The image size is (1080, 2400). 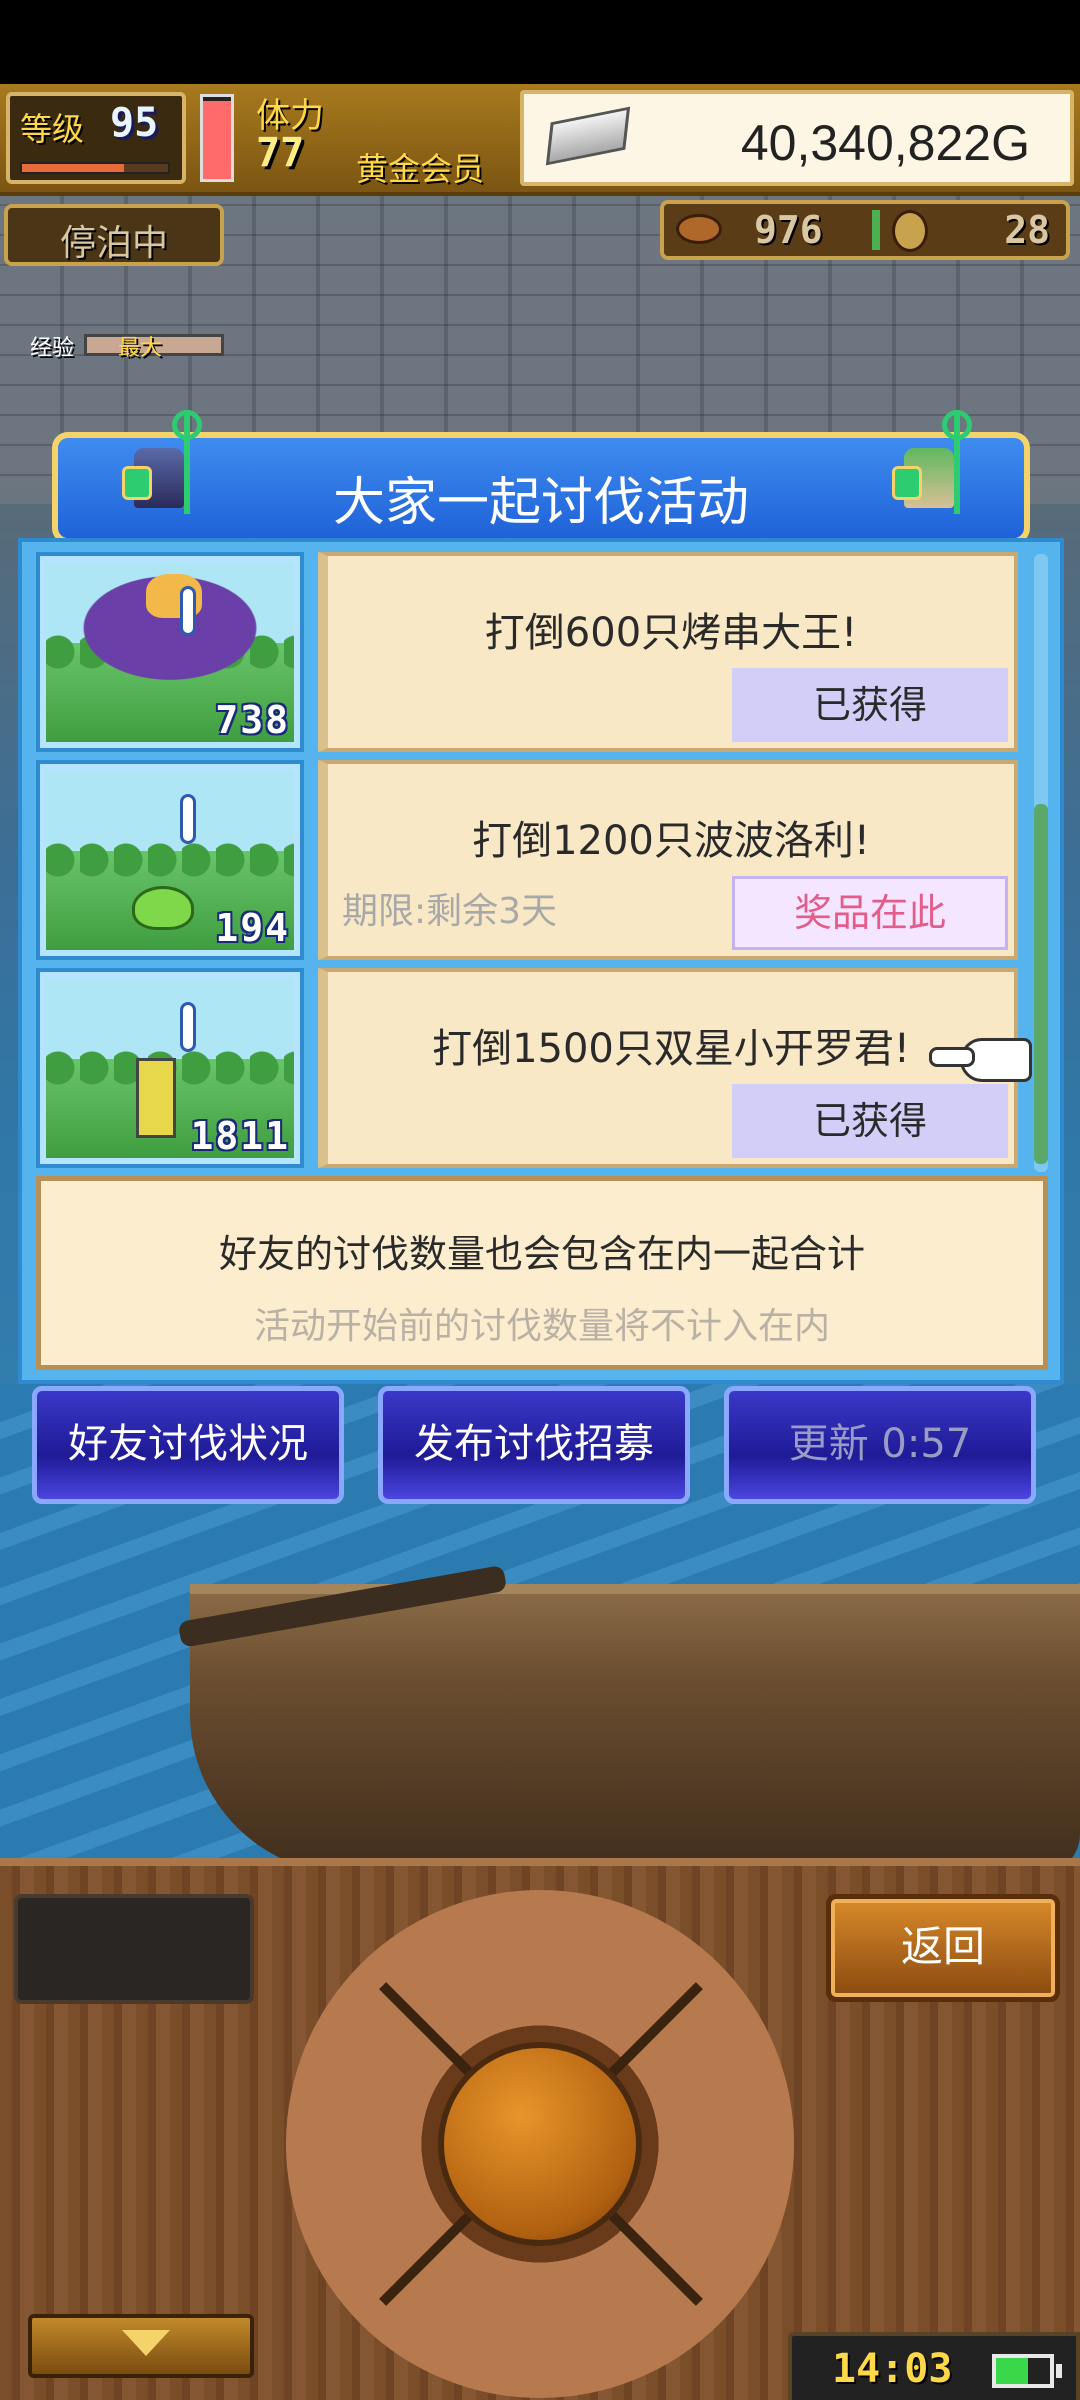 I want to click on clock: 14:03, so click(x=892, y=2369).